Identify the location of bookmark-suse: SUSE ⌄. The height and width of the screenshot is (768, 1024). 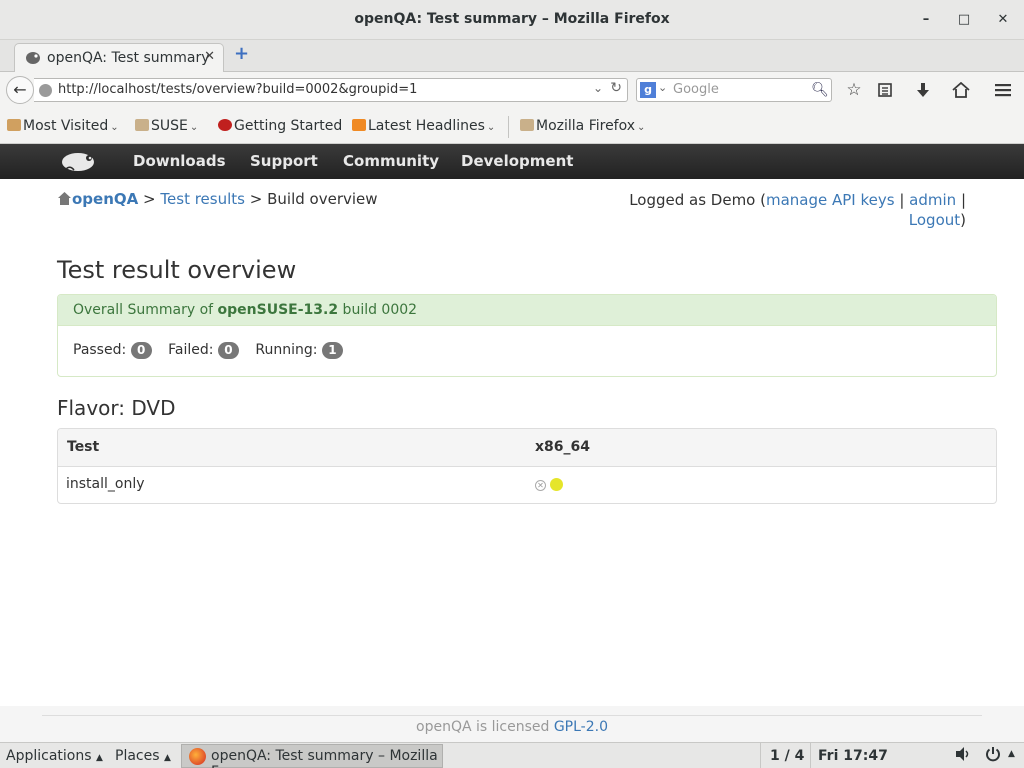
(166, 126).